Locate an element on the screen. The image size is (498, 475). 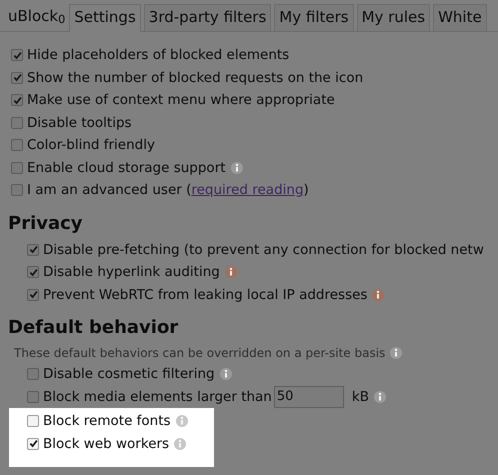
tab: 3rd-party filters is located at coordinates (208, 17).